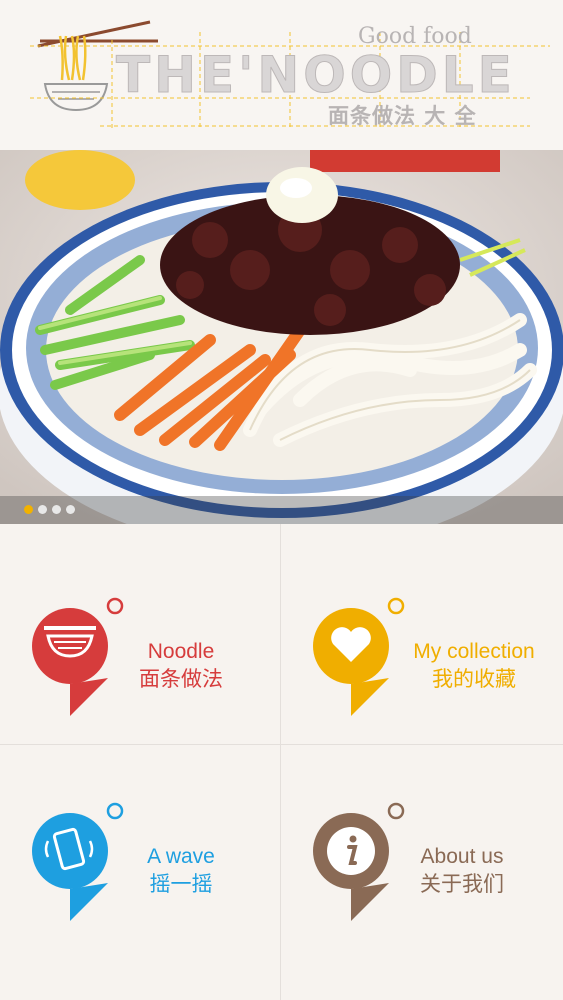  I want to click on menu-label-en: Noodle, so click(181, 651).